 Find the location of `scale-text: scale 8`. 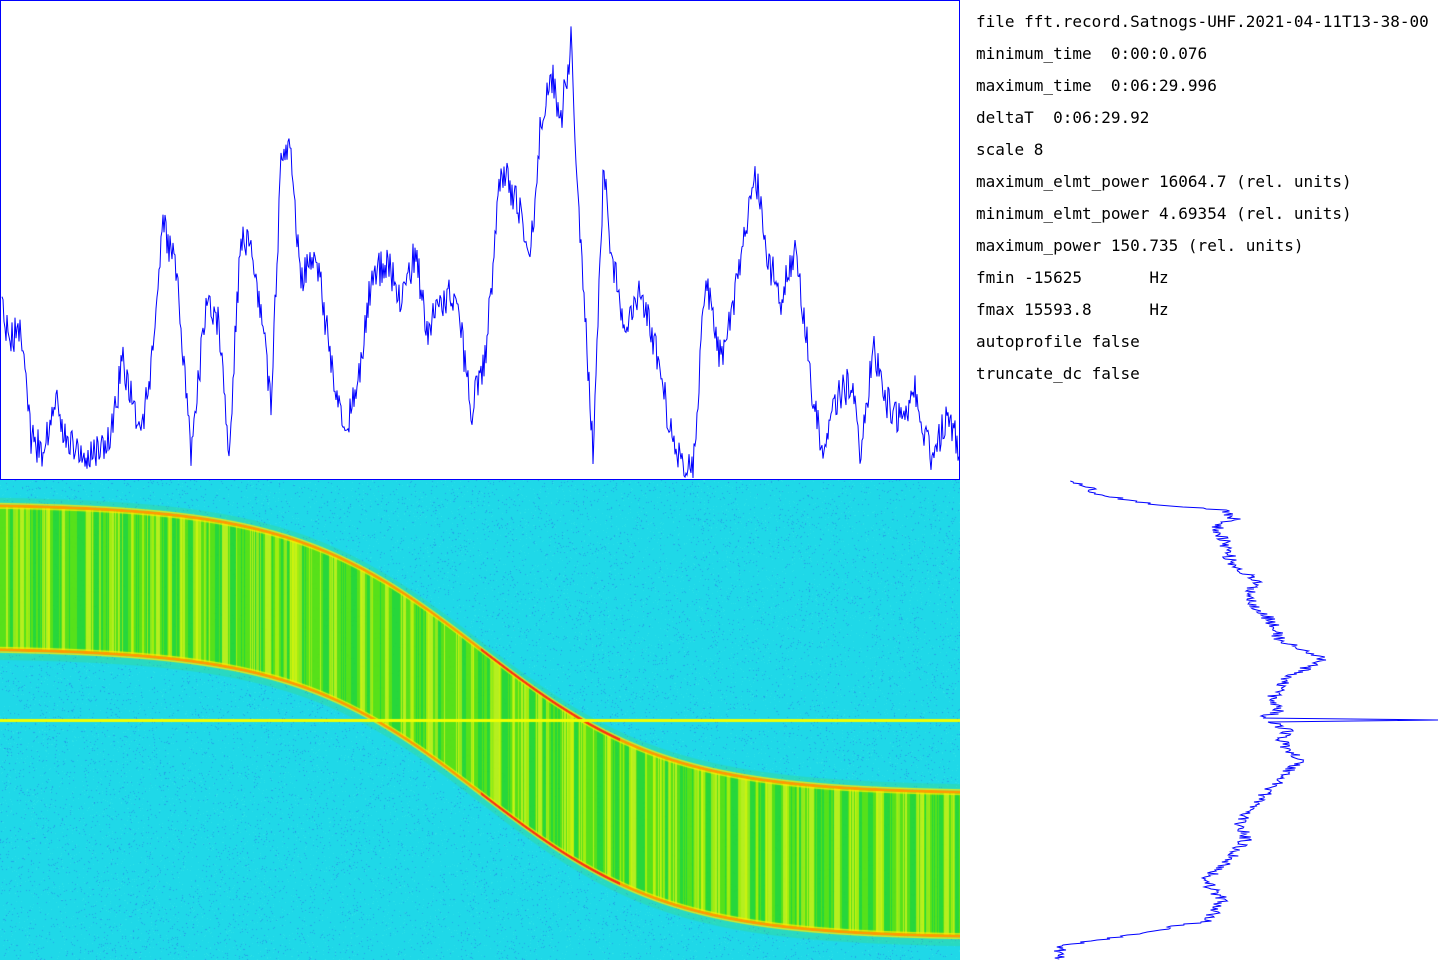

scale-text: scale 8 is located at coordinates (1010, 149).